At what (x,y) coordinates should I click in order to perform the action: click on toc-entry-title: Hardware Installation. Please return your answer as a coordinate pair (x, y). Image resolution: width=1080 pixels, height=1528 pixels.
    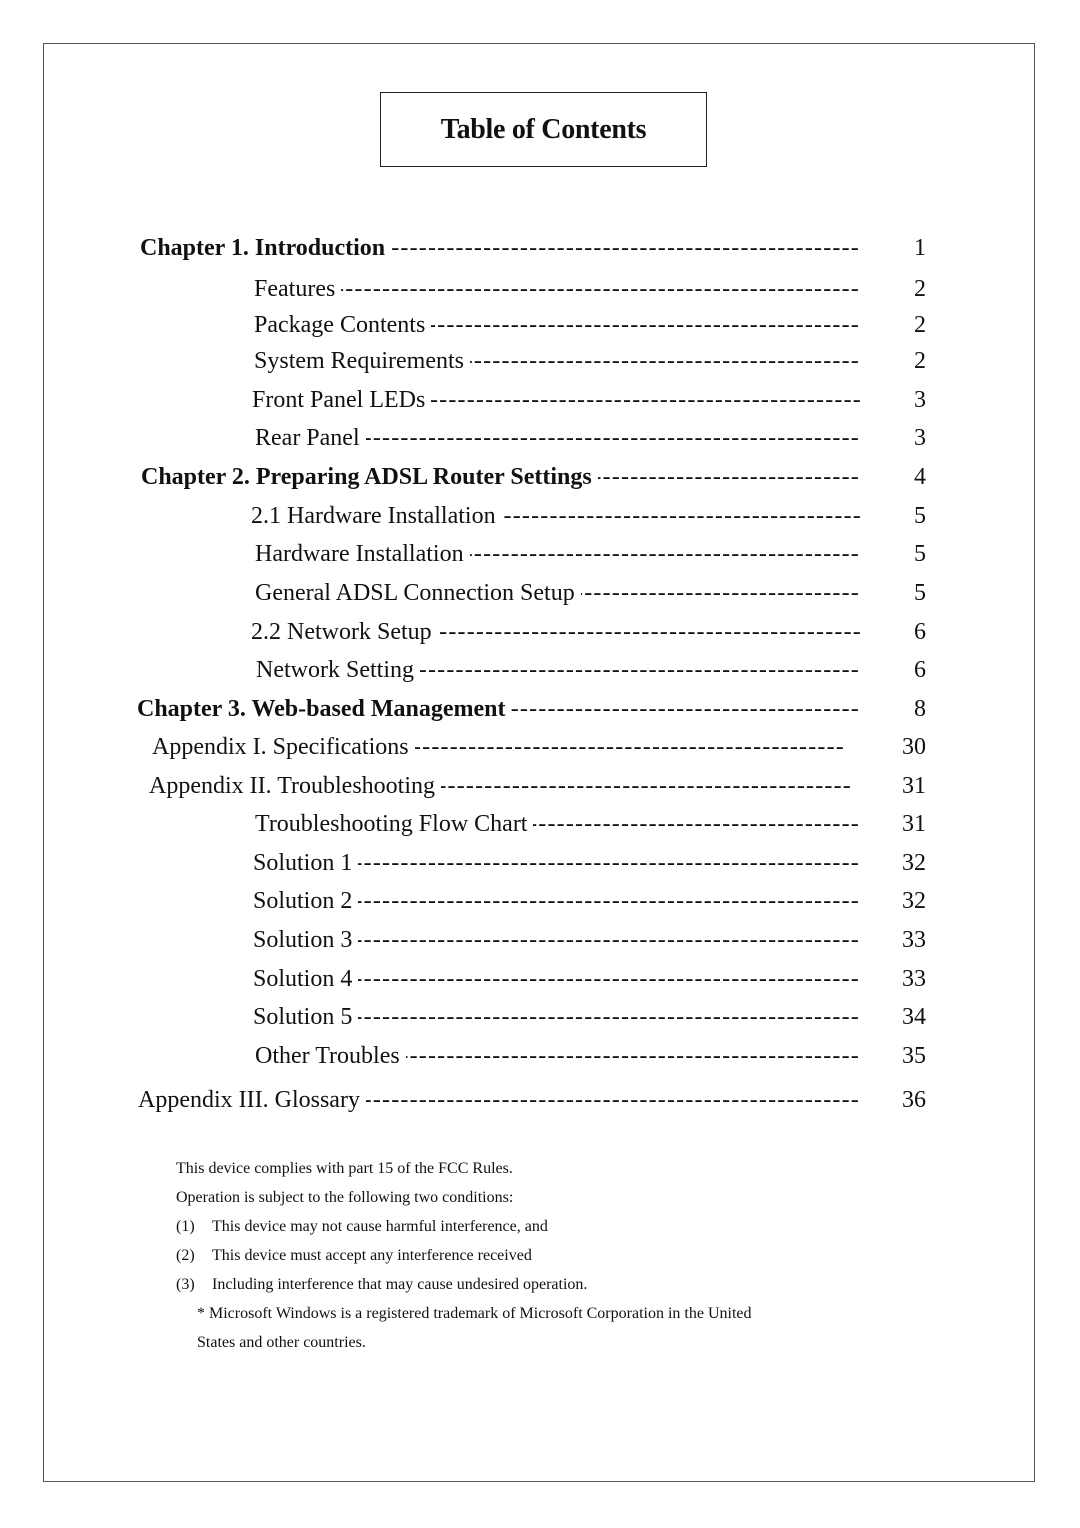
    Looking at the image, I should click on (362, 554).